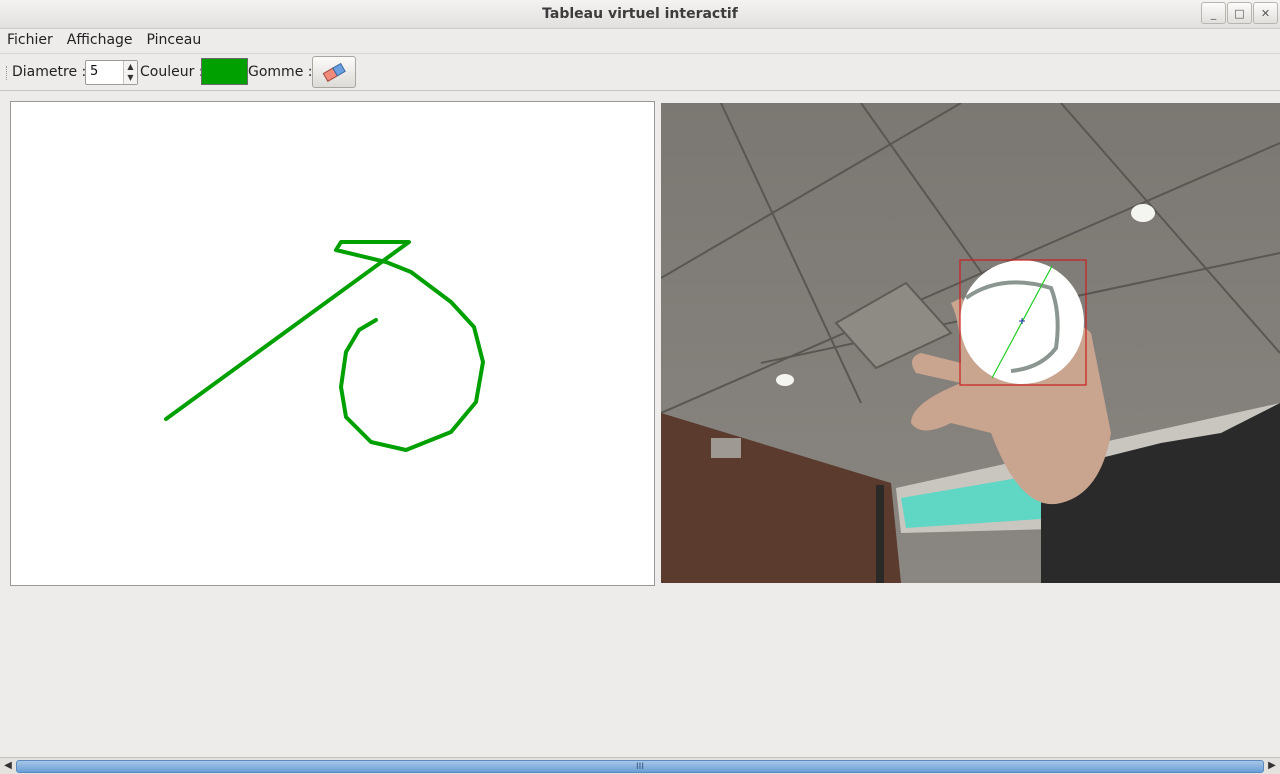 This screenshot has height=774, width=1280. I want to click on minimize-button: _, so click(1213, 13).